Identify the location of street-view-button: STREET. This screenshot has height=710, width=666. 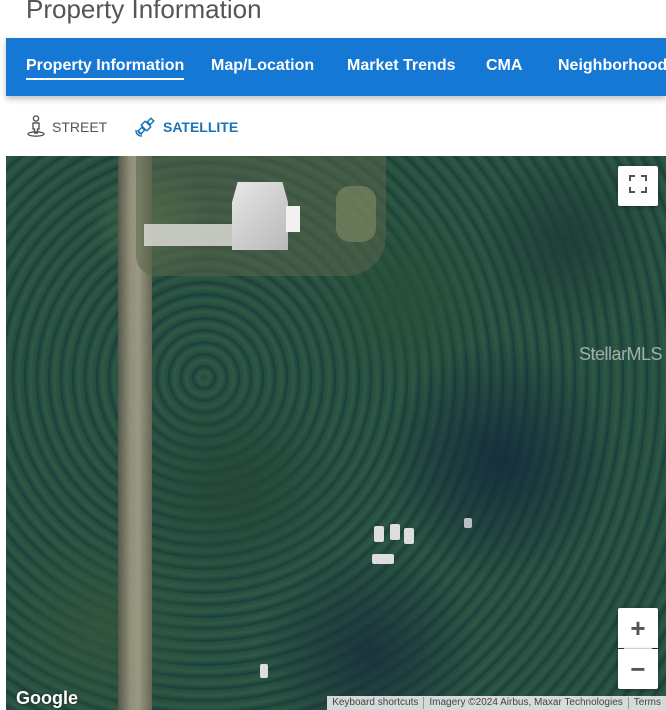
(67, 127).